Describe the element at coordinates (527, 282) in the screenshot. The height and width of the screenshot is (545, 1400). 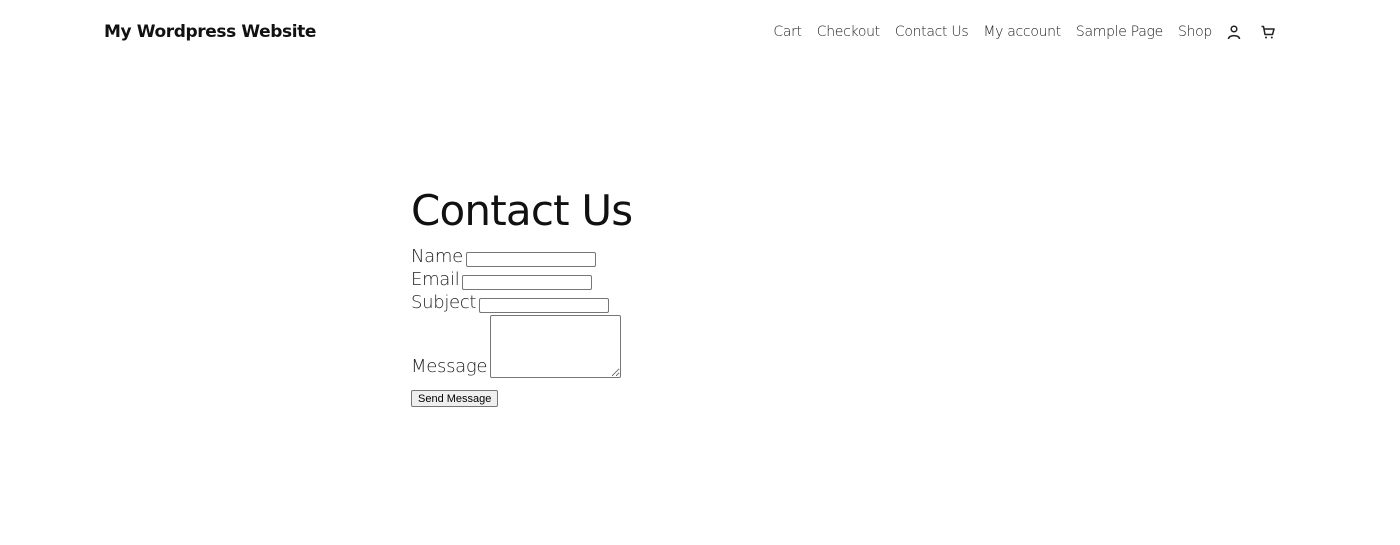
I see `email-input` at that location.